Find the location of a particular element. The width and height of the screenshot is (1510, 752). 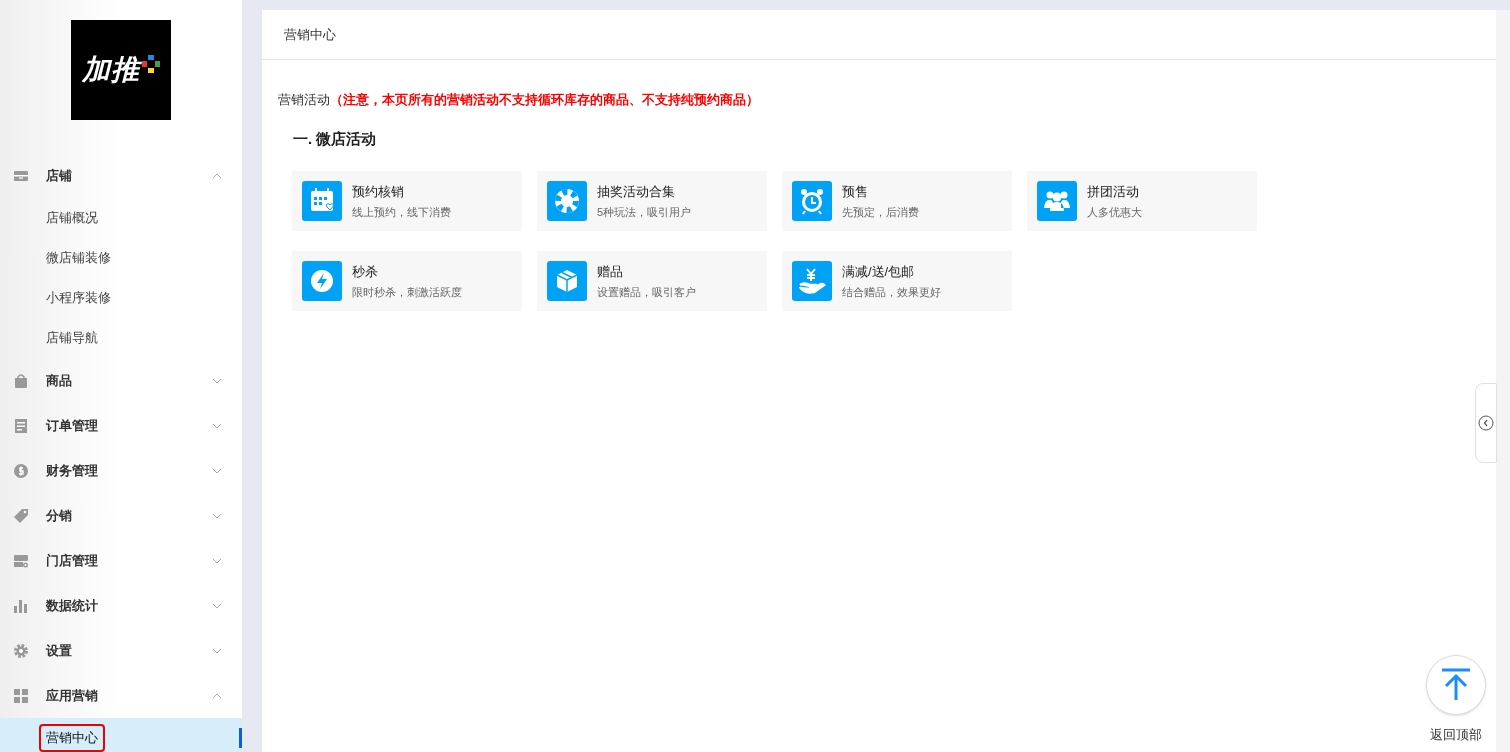

card-subtitle: 限时秒杀，刺激活跃度 is located at coordinates (407, 292).